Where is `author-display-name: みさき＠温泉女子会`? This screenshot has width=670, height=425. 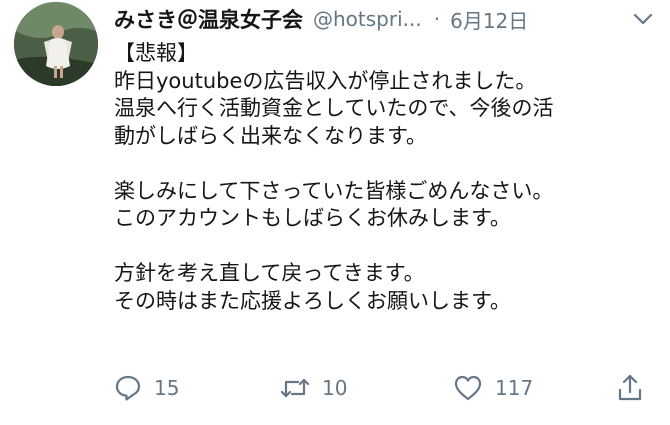 author-display-name: みさき＠温泉女子会 is located at coordinates (208, 19).